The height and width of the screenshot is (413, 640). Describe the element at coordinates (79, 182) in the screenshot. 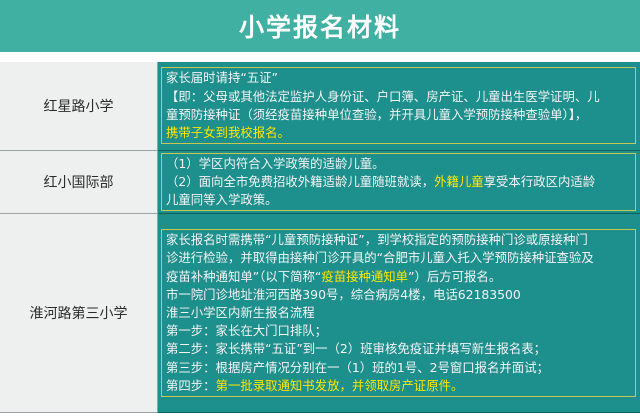

I see `school-name: 红小国际部` at that location.